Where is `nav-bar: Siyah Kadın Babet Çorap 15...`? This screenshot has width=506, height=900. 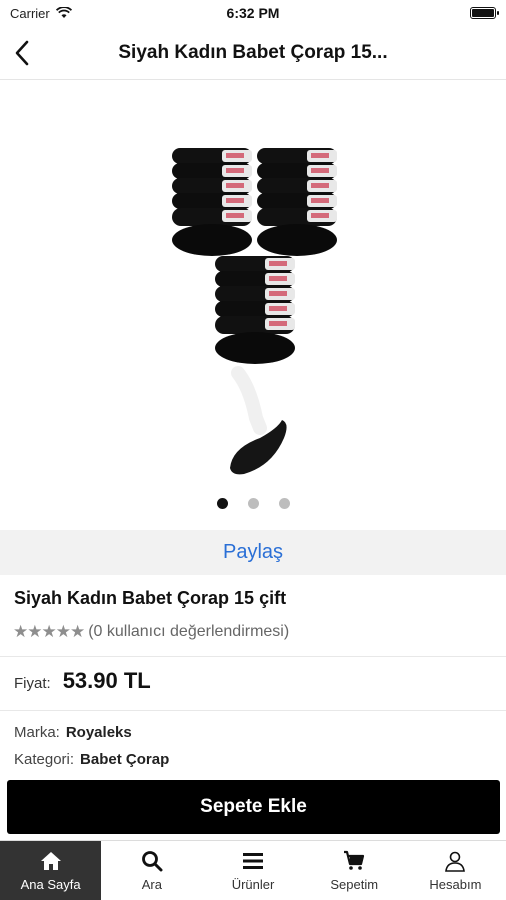
nav-bar: Siyah Kadın Babet Çorap 15... is located at coordinates (253, 53).